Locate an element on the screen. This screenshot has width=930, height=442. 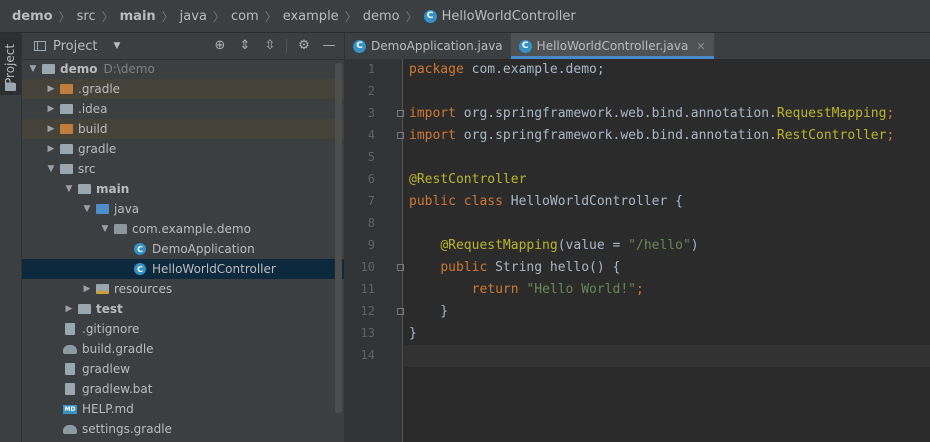
package-icon is located at coordinates (120, 229).